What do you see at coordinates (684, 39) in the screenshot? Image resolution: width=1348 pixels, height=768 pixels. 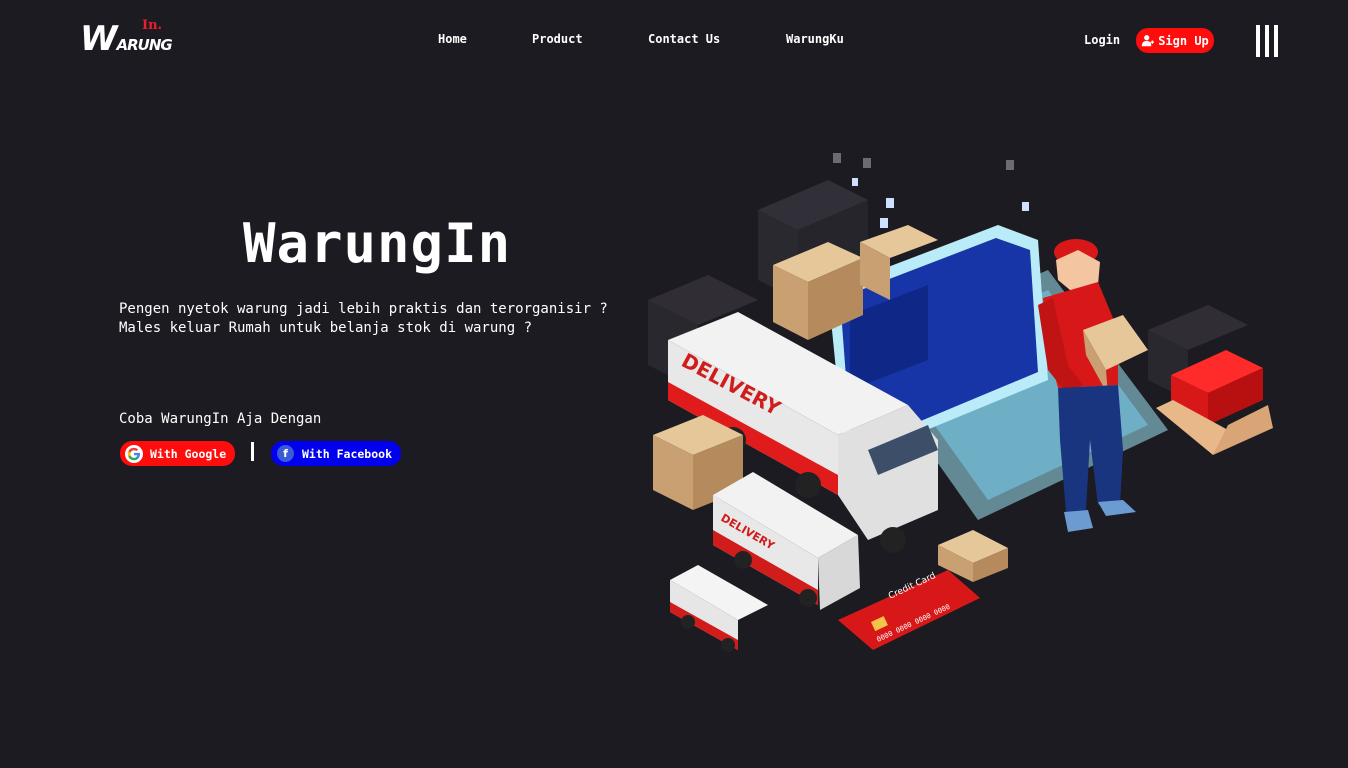 I see `nav-contact-us: Contact Us` at bounding box center [684, 39].